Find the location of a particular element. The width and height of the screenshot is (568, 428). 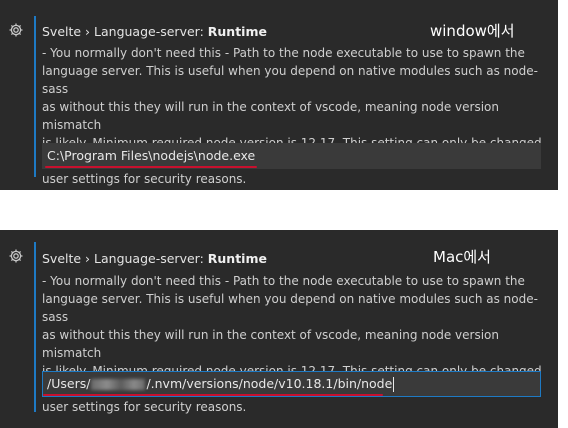

annotation-label: Mac에서 is located at coordinates (462, 257).